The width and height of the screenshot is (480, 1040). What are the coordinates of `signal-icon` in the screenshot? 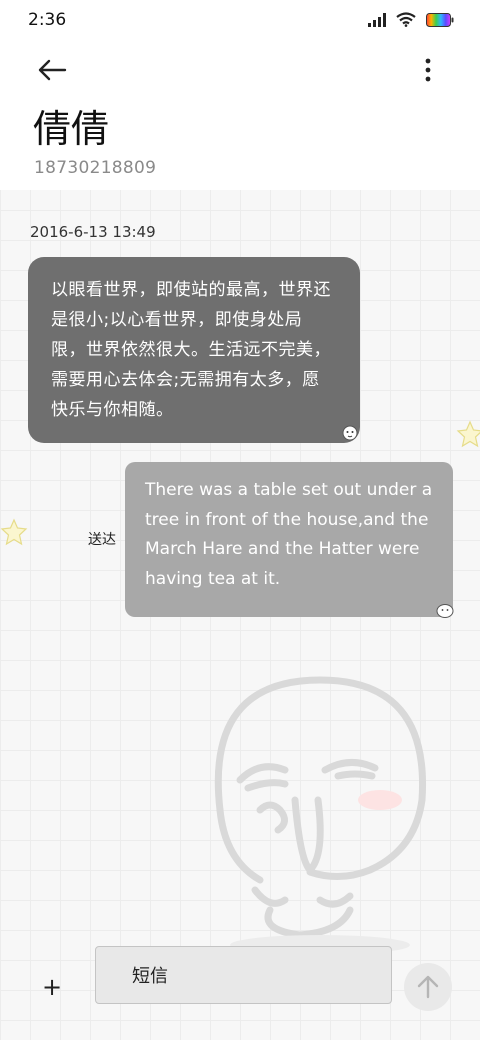 It's located at (377, 19).